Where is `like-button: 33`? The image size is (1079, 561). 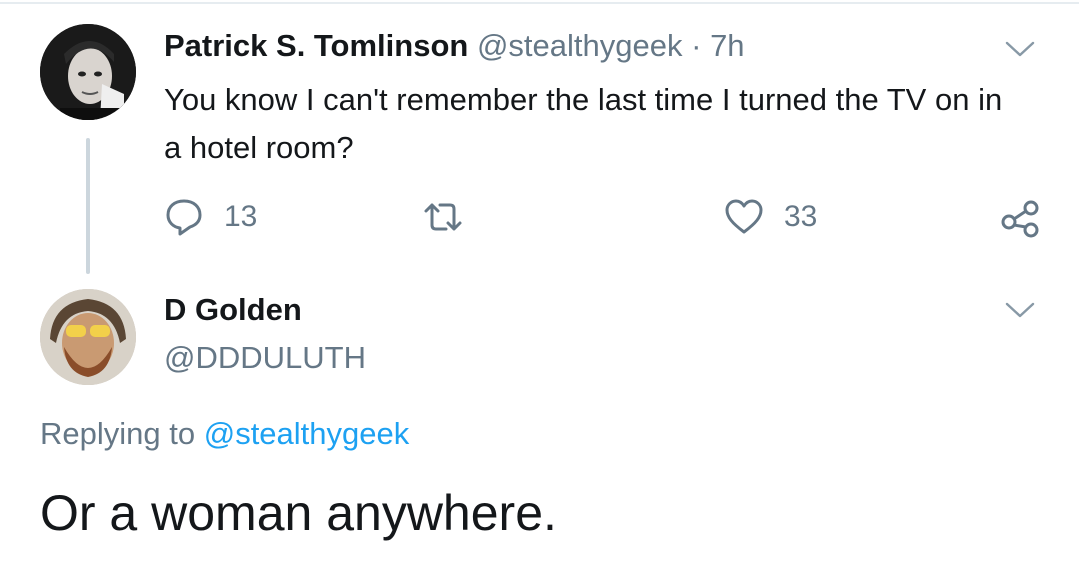
like-button: 33 is located at coordinates (770, 217).